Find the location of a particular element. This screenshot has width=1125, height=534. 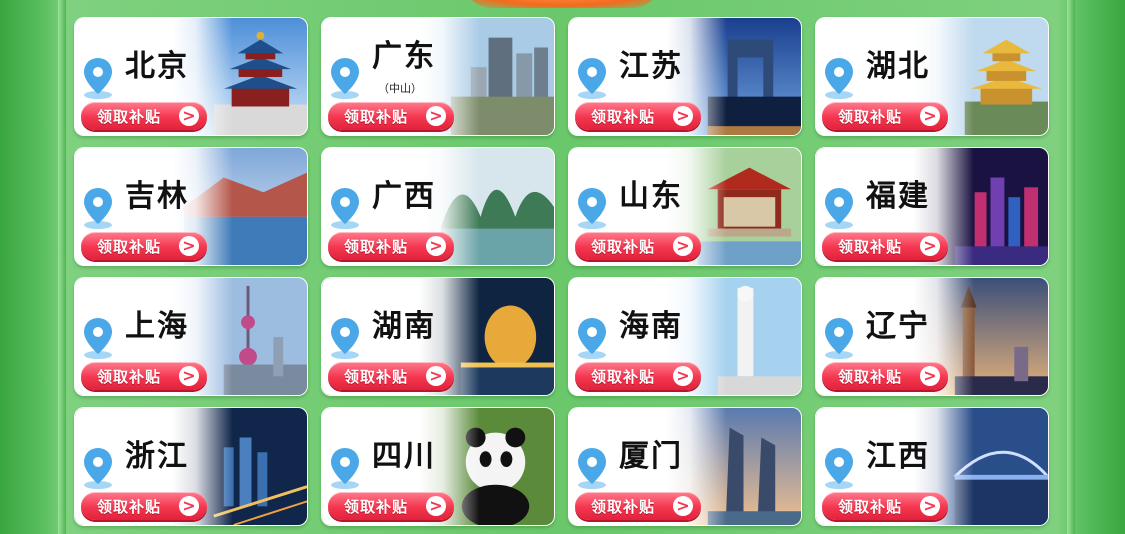

region-name: 吉林 is located at coordinates (157, 196).